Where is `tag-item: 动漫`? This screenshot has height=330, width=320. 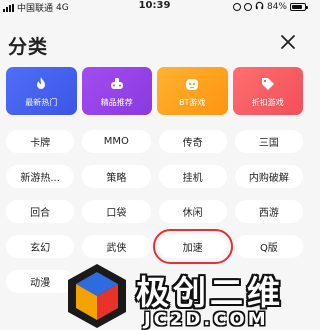 tag-item: 动漫 is located at coordinates (40, 281).